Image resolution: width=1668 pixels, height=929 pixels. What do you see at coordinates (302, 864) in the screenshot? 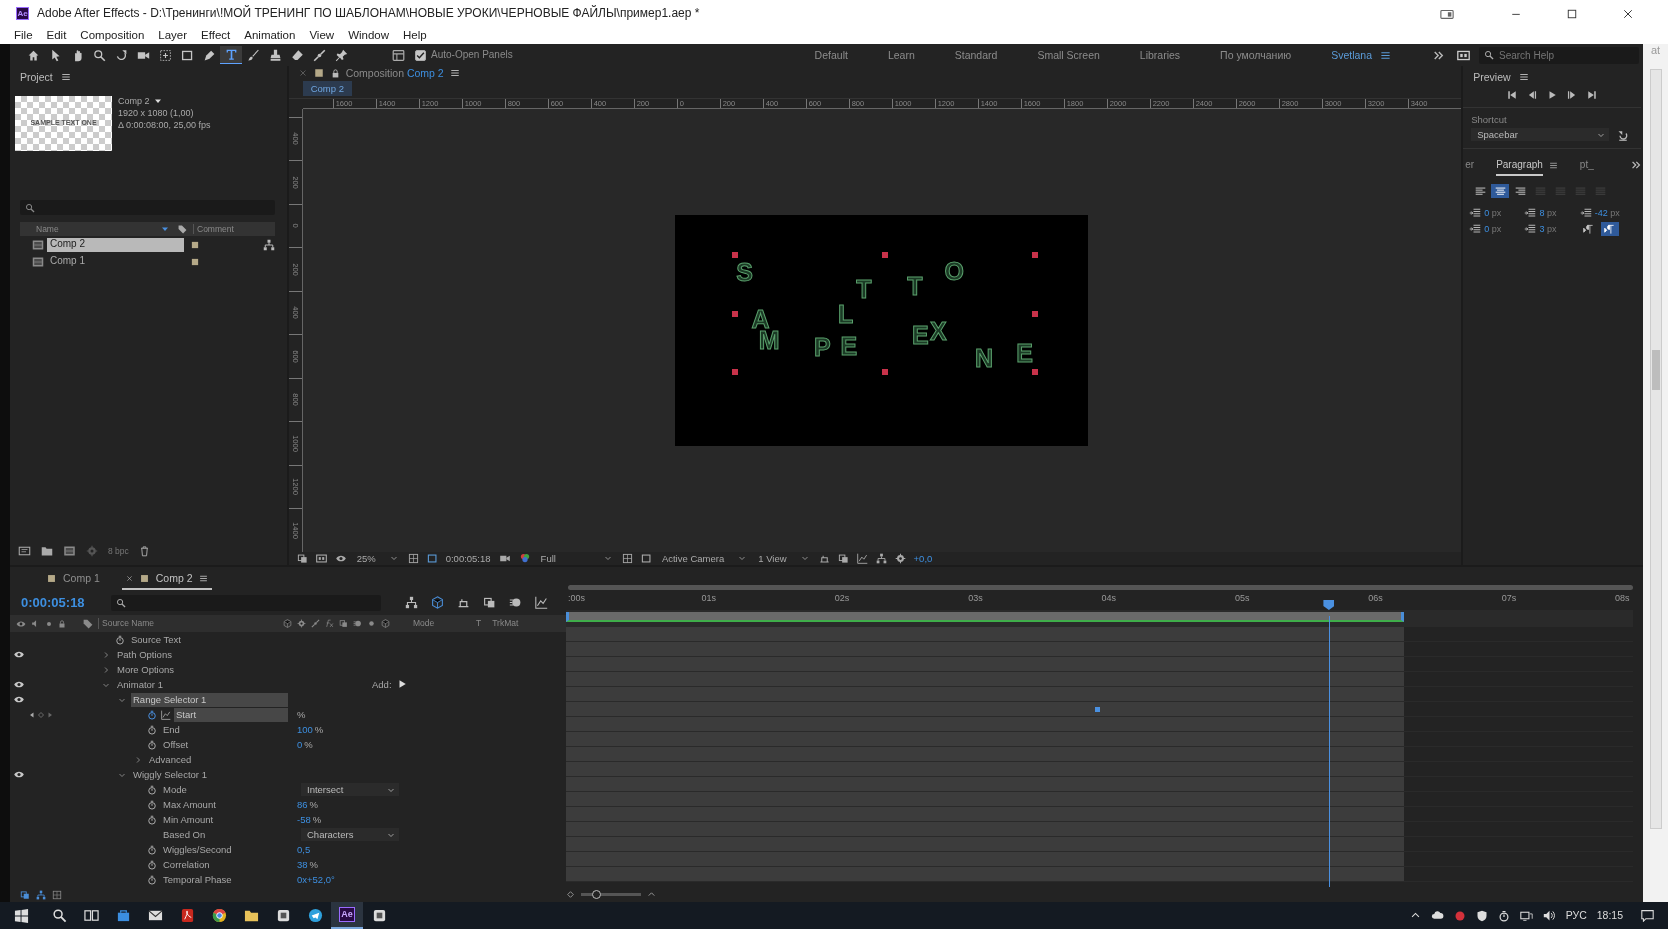
I see `property-value: 38` at bounding box center [302, 864].